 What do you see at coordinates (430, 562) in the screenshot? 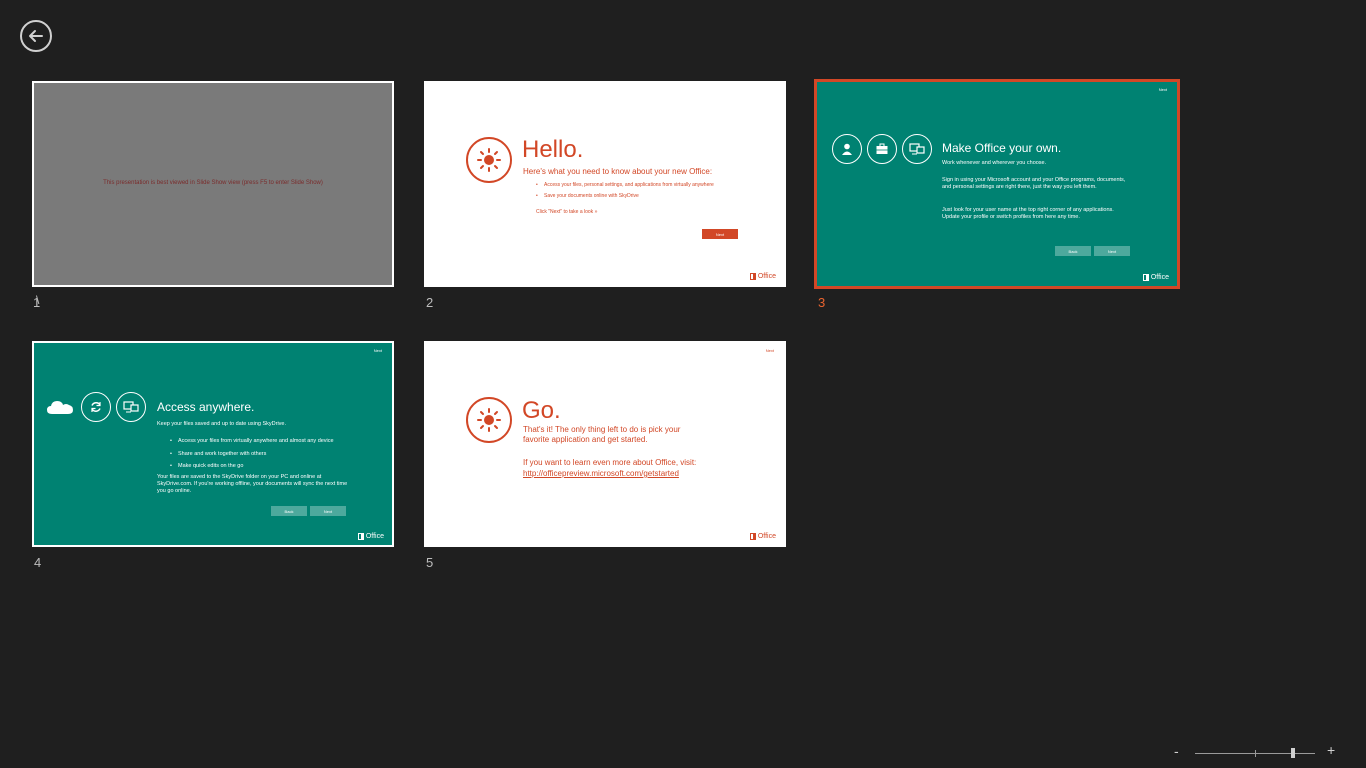
I see `slide-number-5: 5` at bounding box center [430, 562].